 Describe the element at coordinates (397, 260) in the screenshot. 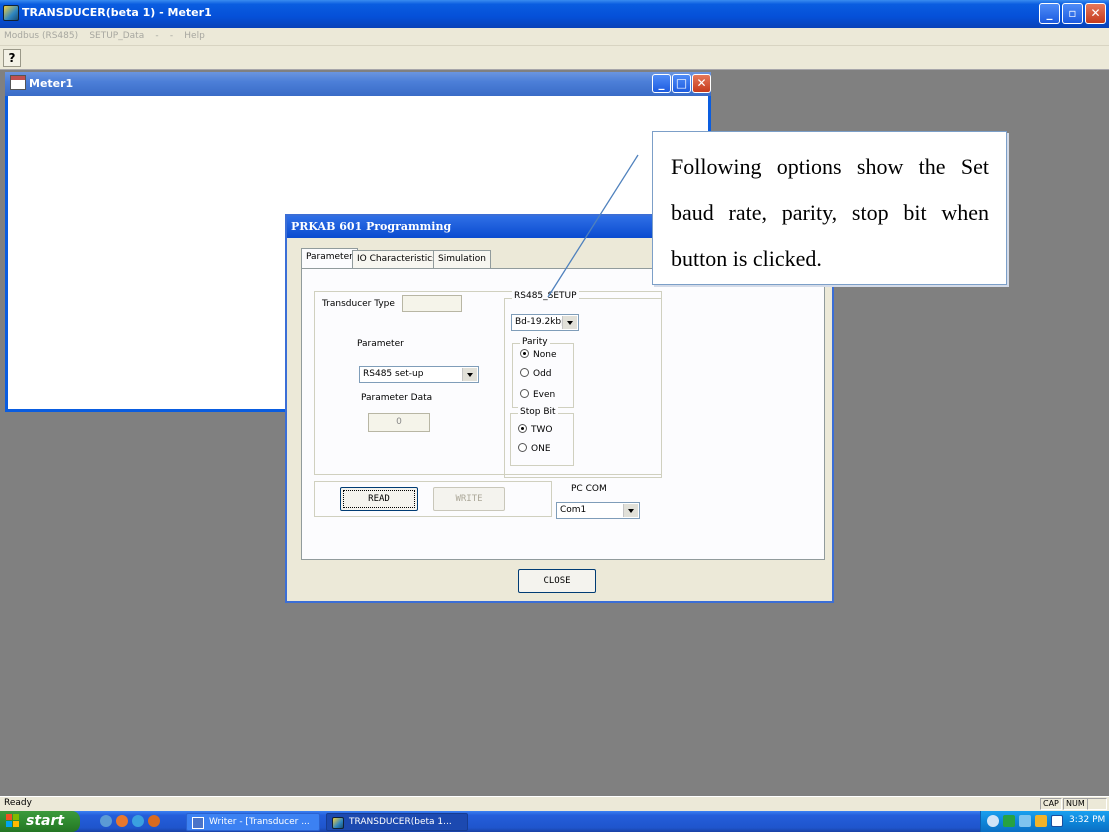

I see `tab-io-characteristics: IO Characteristics` at that location.